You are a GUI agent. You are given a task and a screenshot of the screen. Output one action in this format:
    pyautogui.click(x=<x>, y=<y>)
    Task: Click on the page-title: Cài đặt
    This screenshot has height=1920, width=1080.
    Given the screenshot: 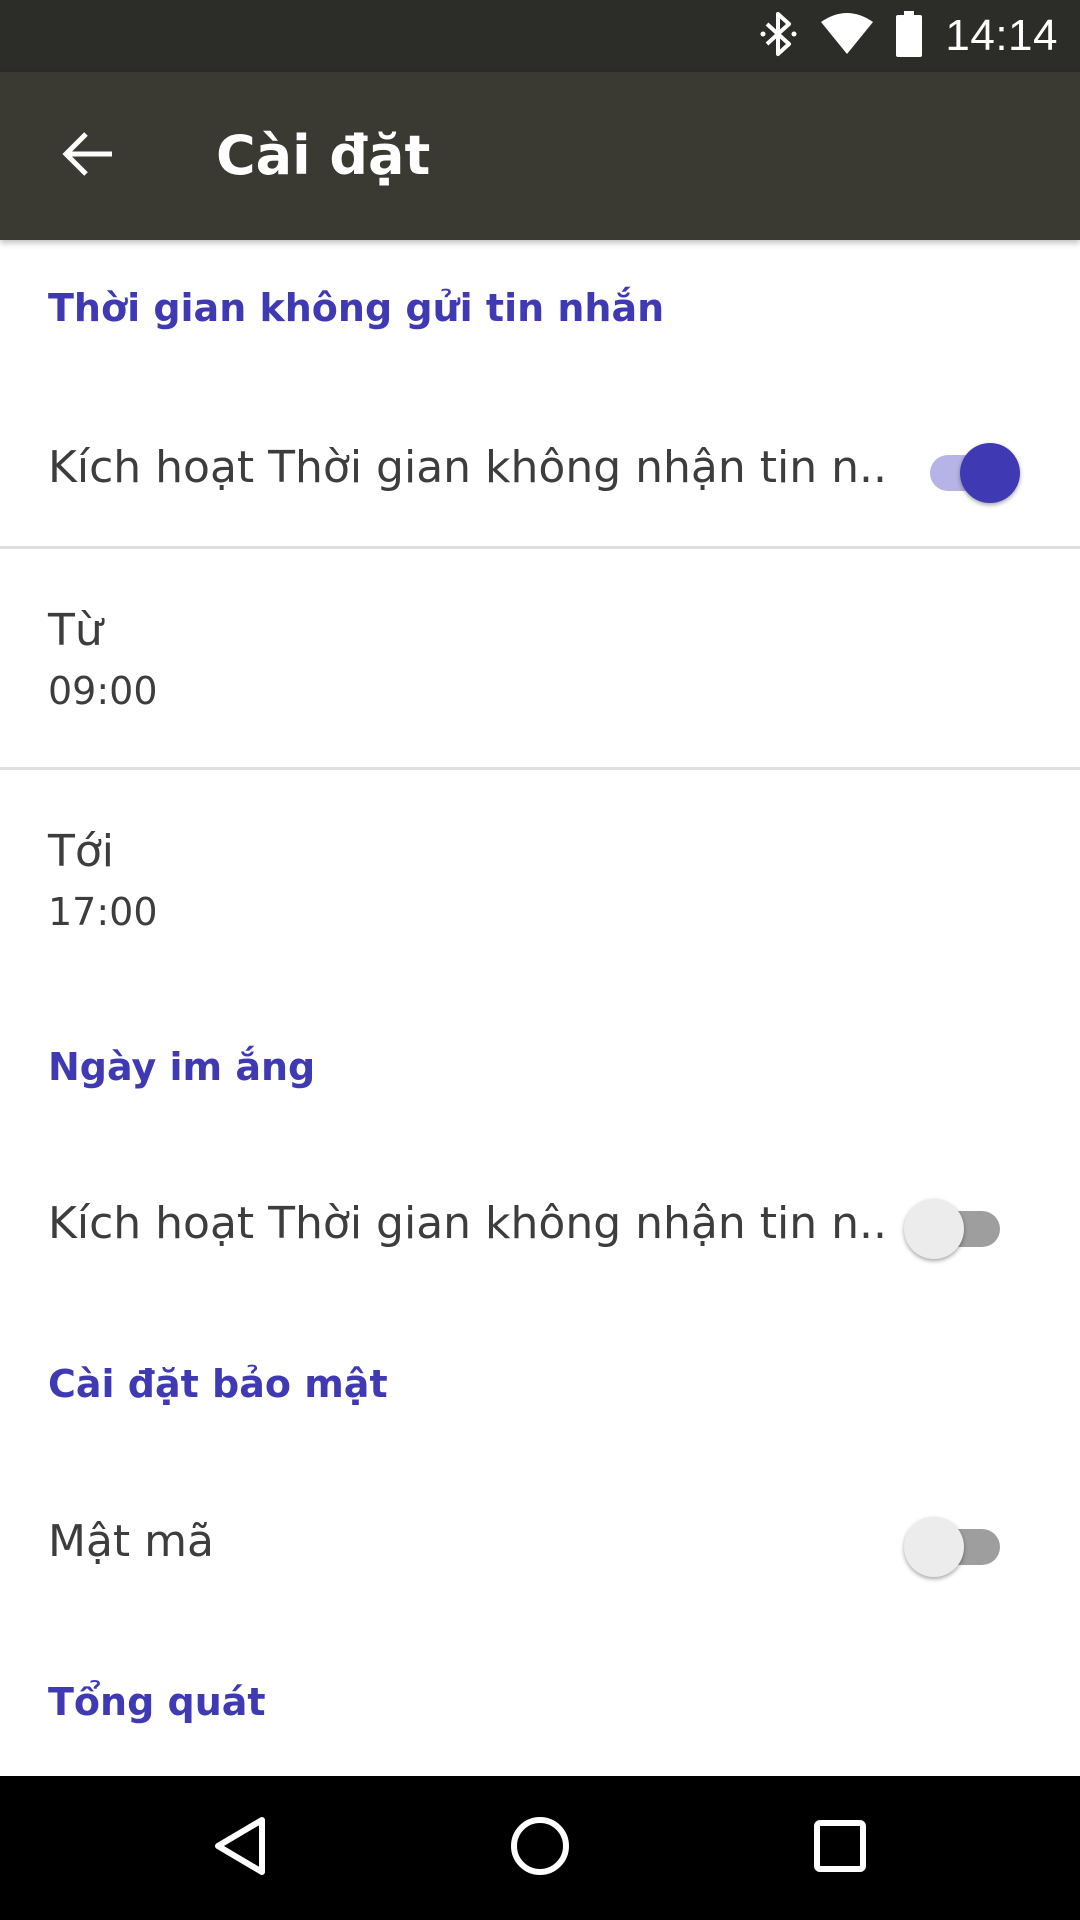 What is the action you would take?
    pyautogui.click(x=323, y=155)
    